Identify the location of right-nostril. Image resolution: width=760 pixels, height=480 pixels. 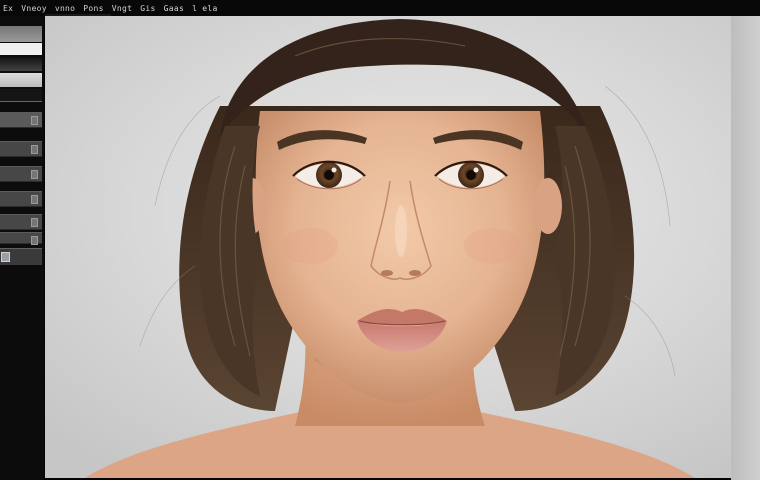
(415, 273).